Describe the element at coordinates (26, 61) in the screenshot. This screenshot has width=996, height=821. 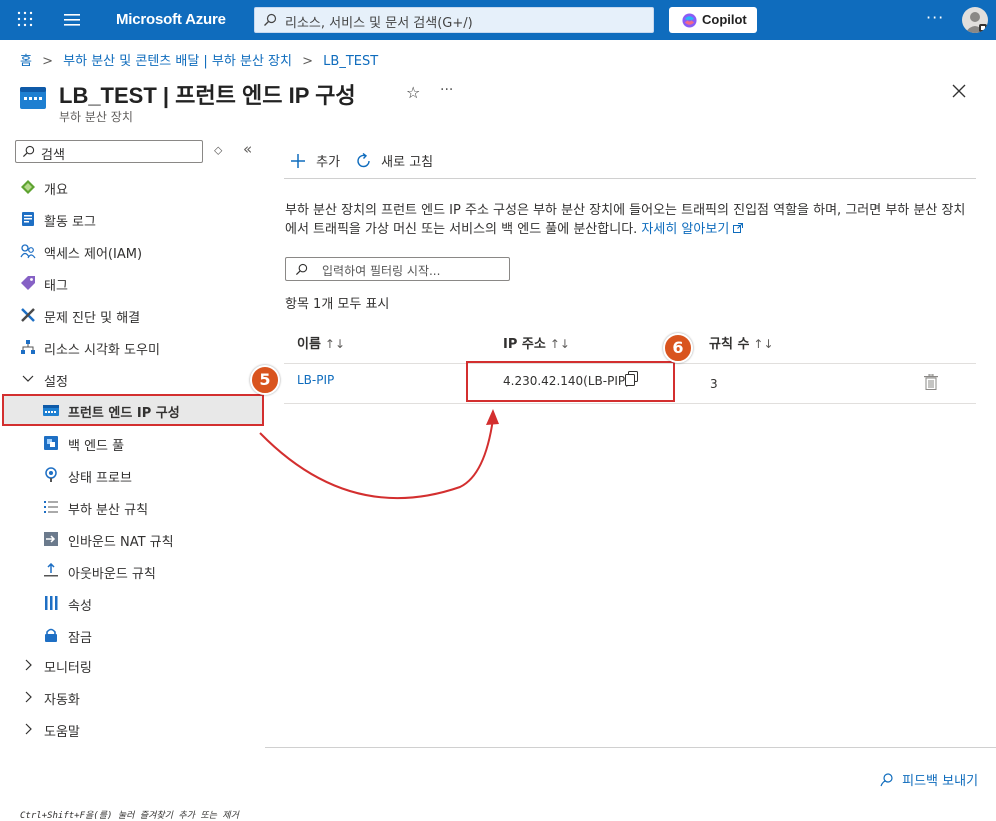
I see `breadcrumb-home: 홈` at that location.